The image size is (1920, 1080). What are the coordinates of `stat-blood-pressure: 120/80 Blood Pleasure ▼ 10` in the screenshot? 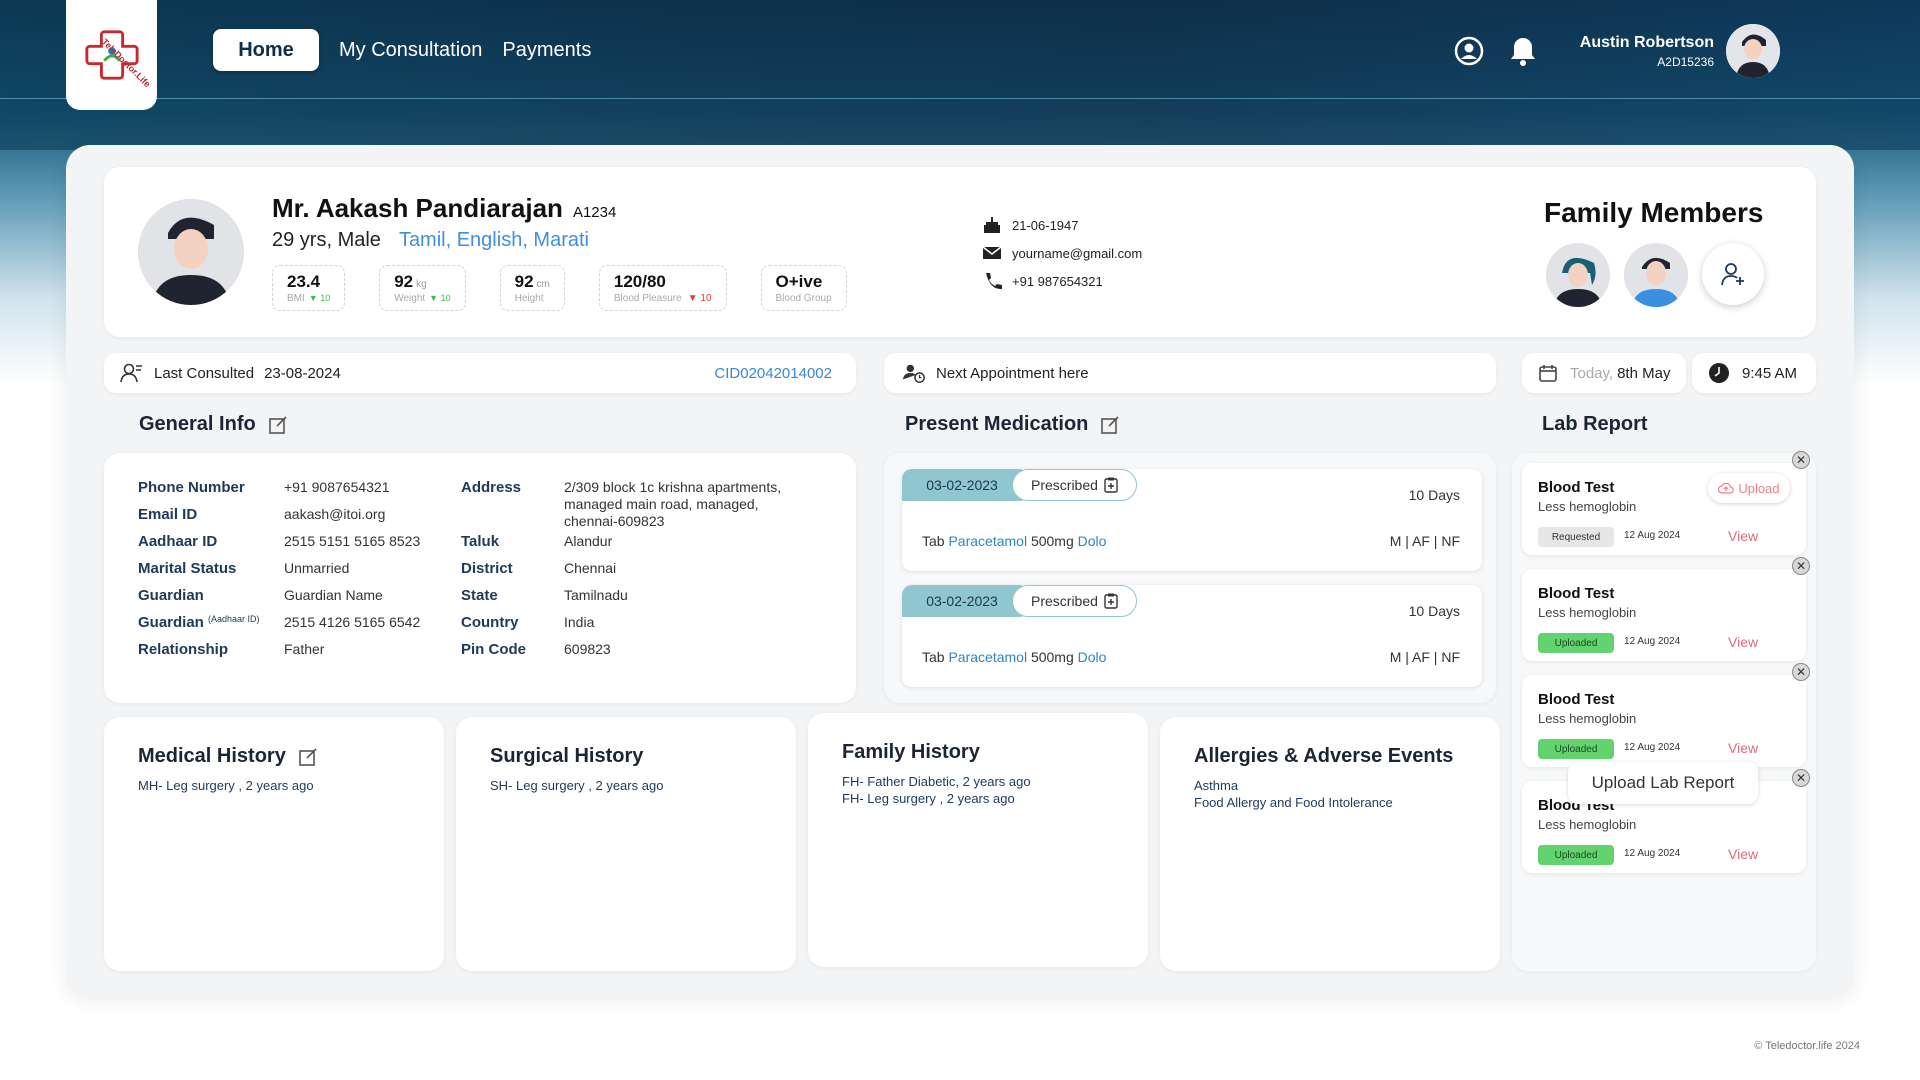 It's located at (662, 288).